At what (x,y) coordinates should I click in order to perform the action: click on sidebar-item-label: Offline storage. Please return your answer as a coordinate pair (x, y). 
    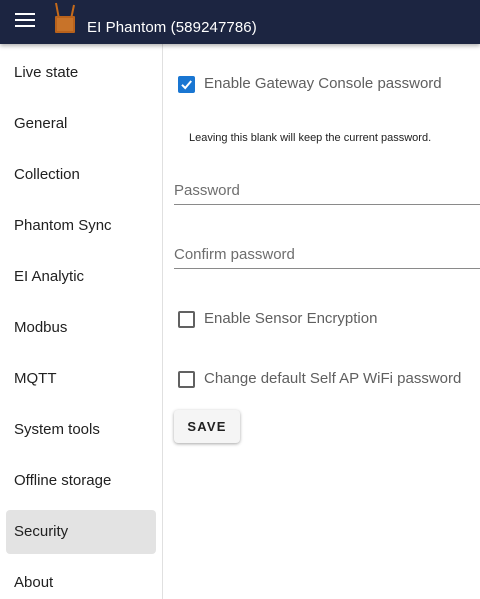
    Looking at the image, I should click on (63, 480).